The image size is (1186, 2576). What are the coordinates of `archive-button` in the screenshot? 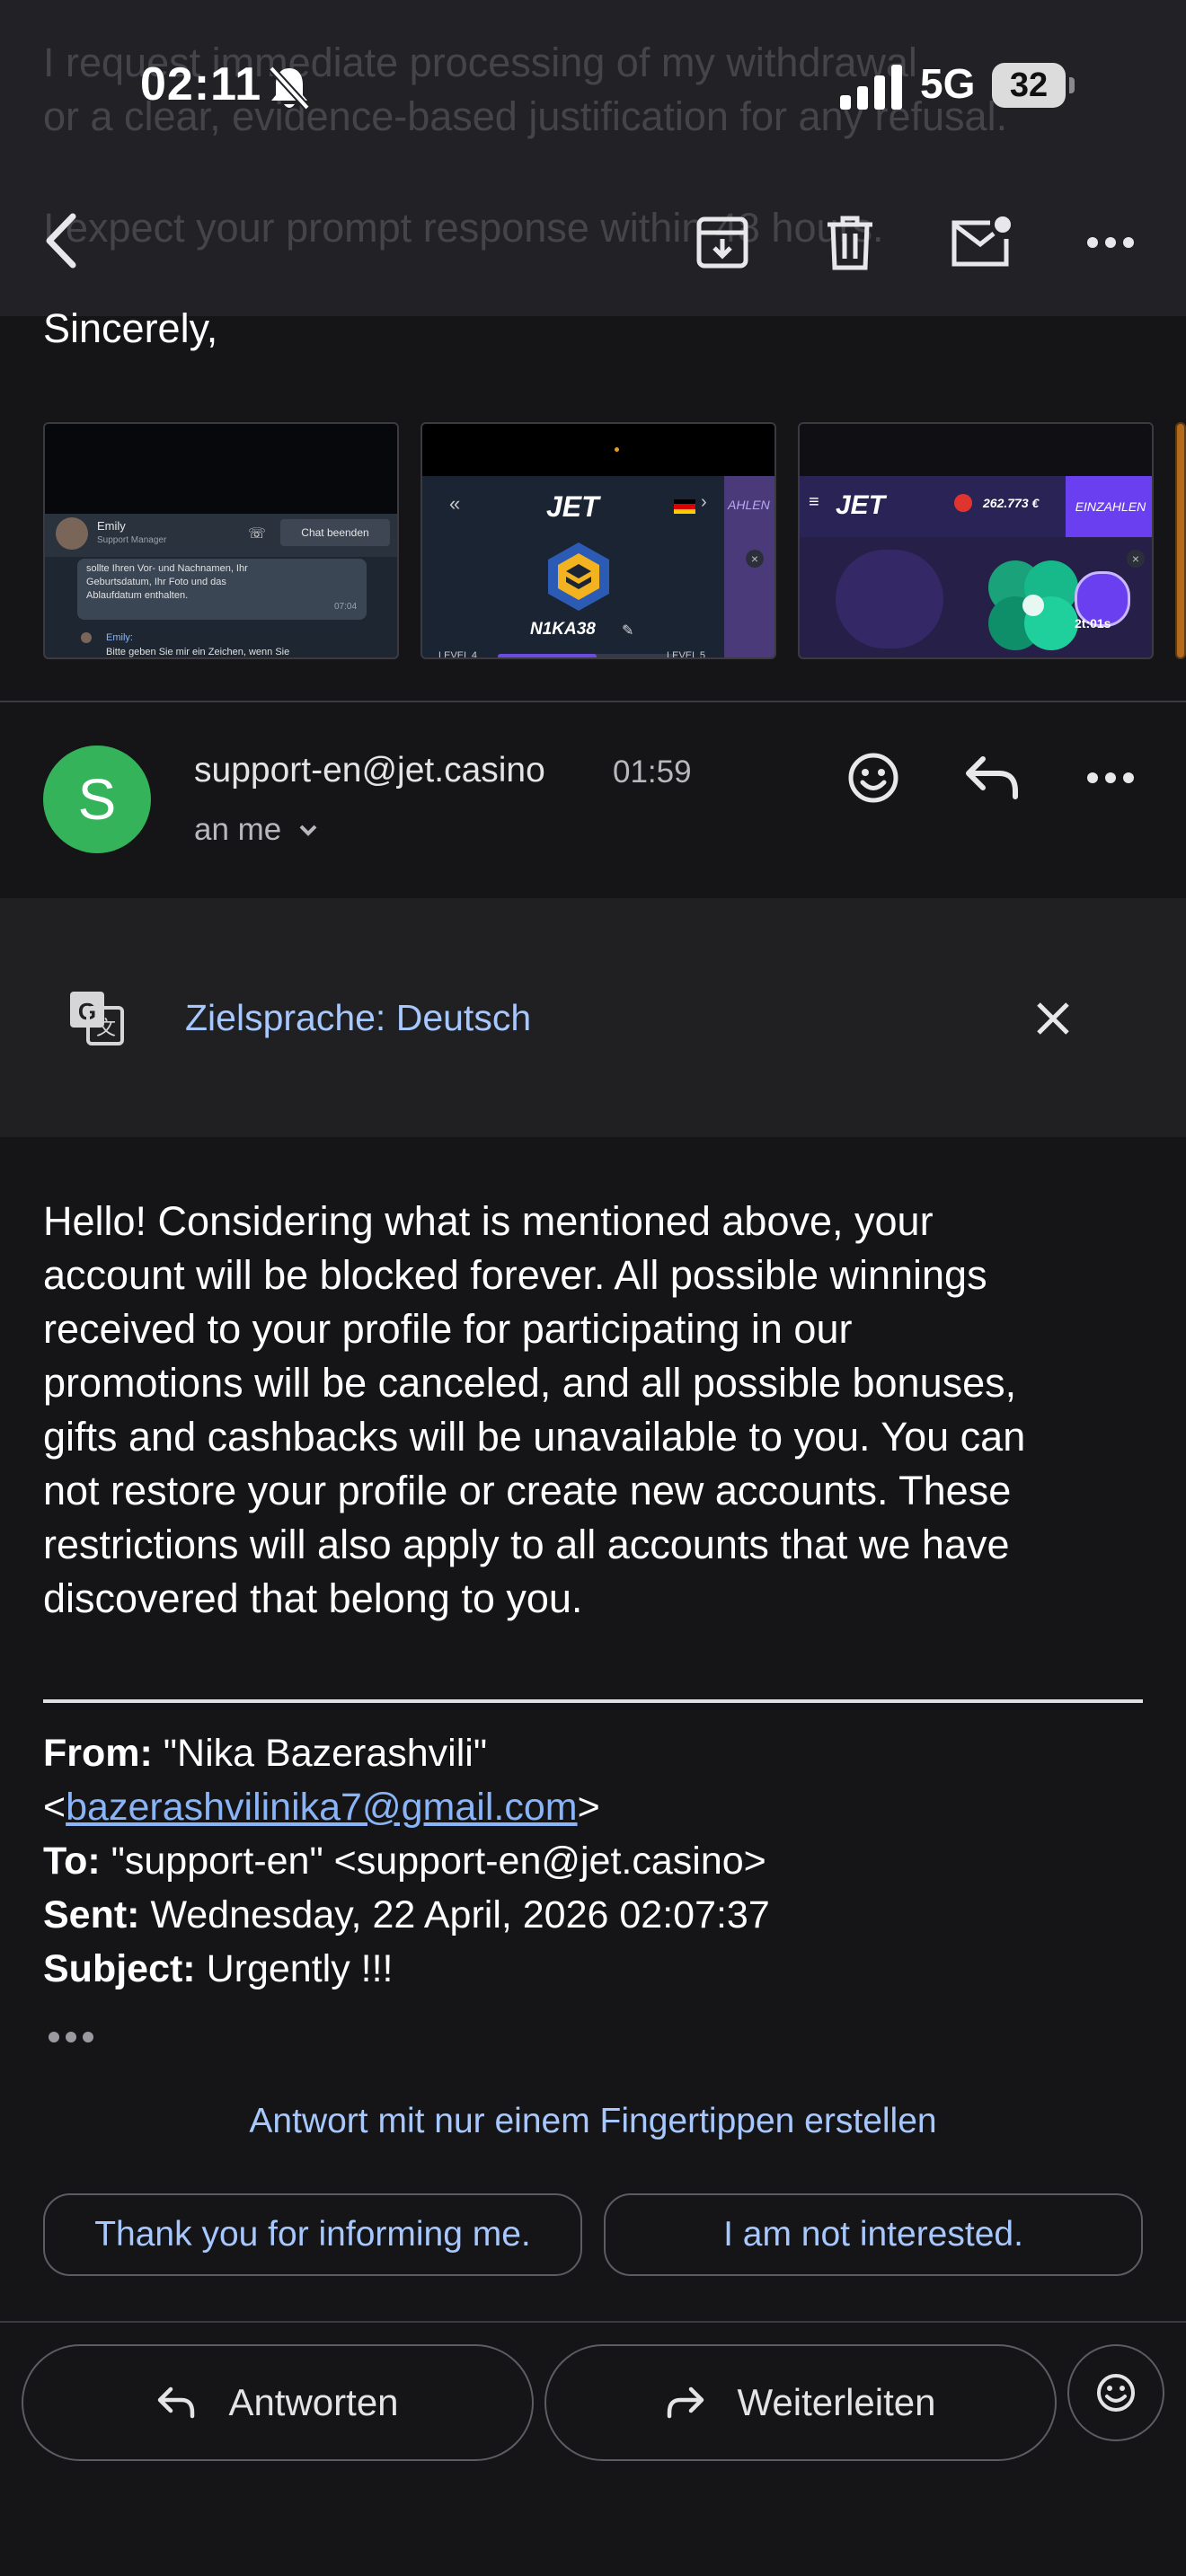 It's located at (722, 242).